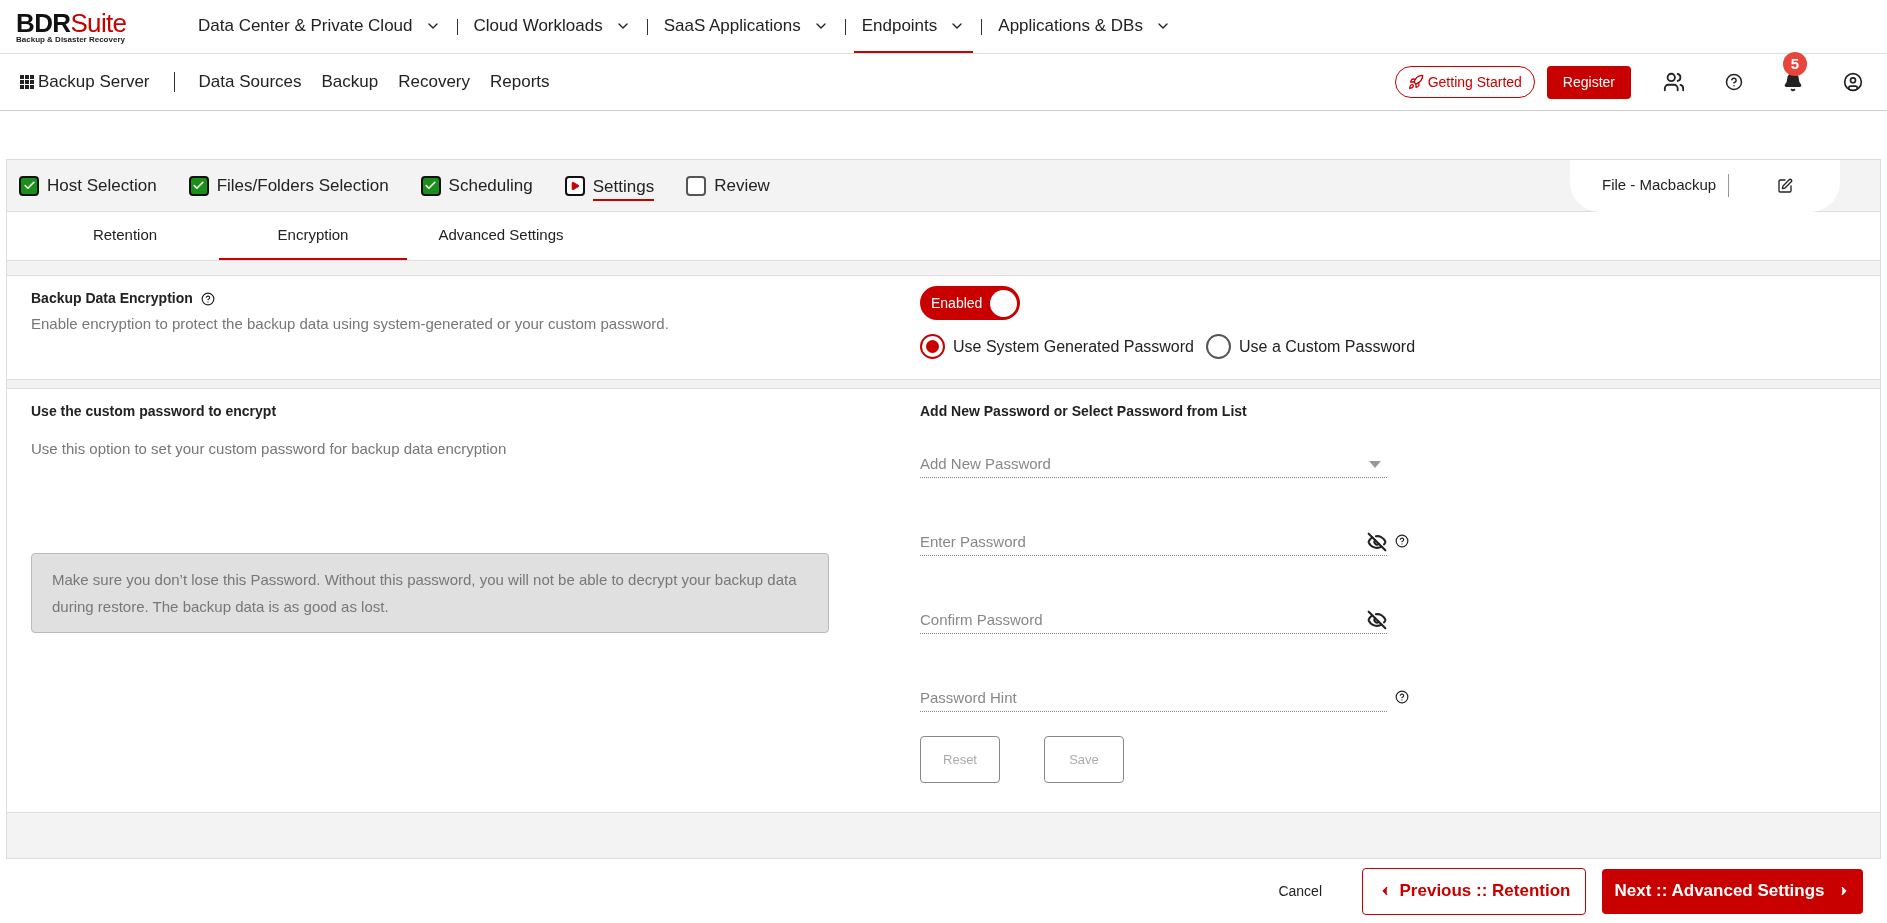 This screenshot has width=1887, height=923. What do you see at coordinates (302, 185) in the screenshot?
I see `step-label: Files/Folders Selection` at bounding box center [302, 185].